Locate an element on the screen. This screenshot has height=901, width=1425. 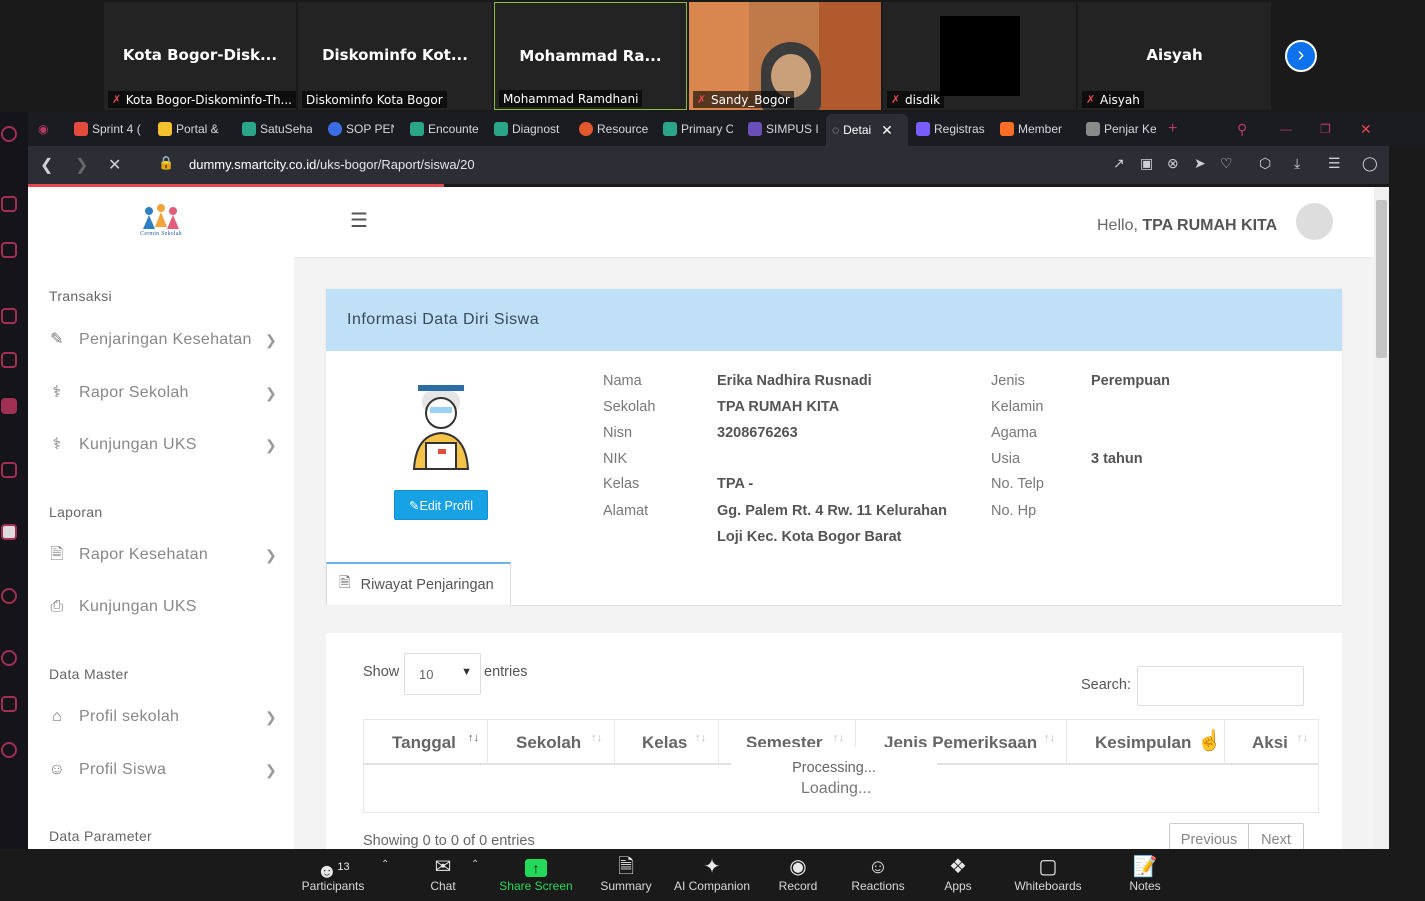
search-input is located at coordinates (1220, 686).